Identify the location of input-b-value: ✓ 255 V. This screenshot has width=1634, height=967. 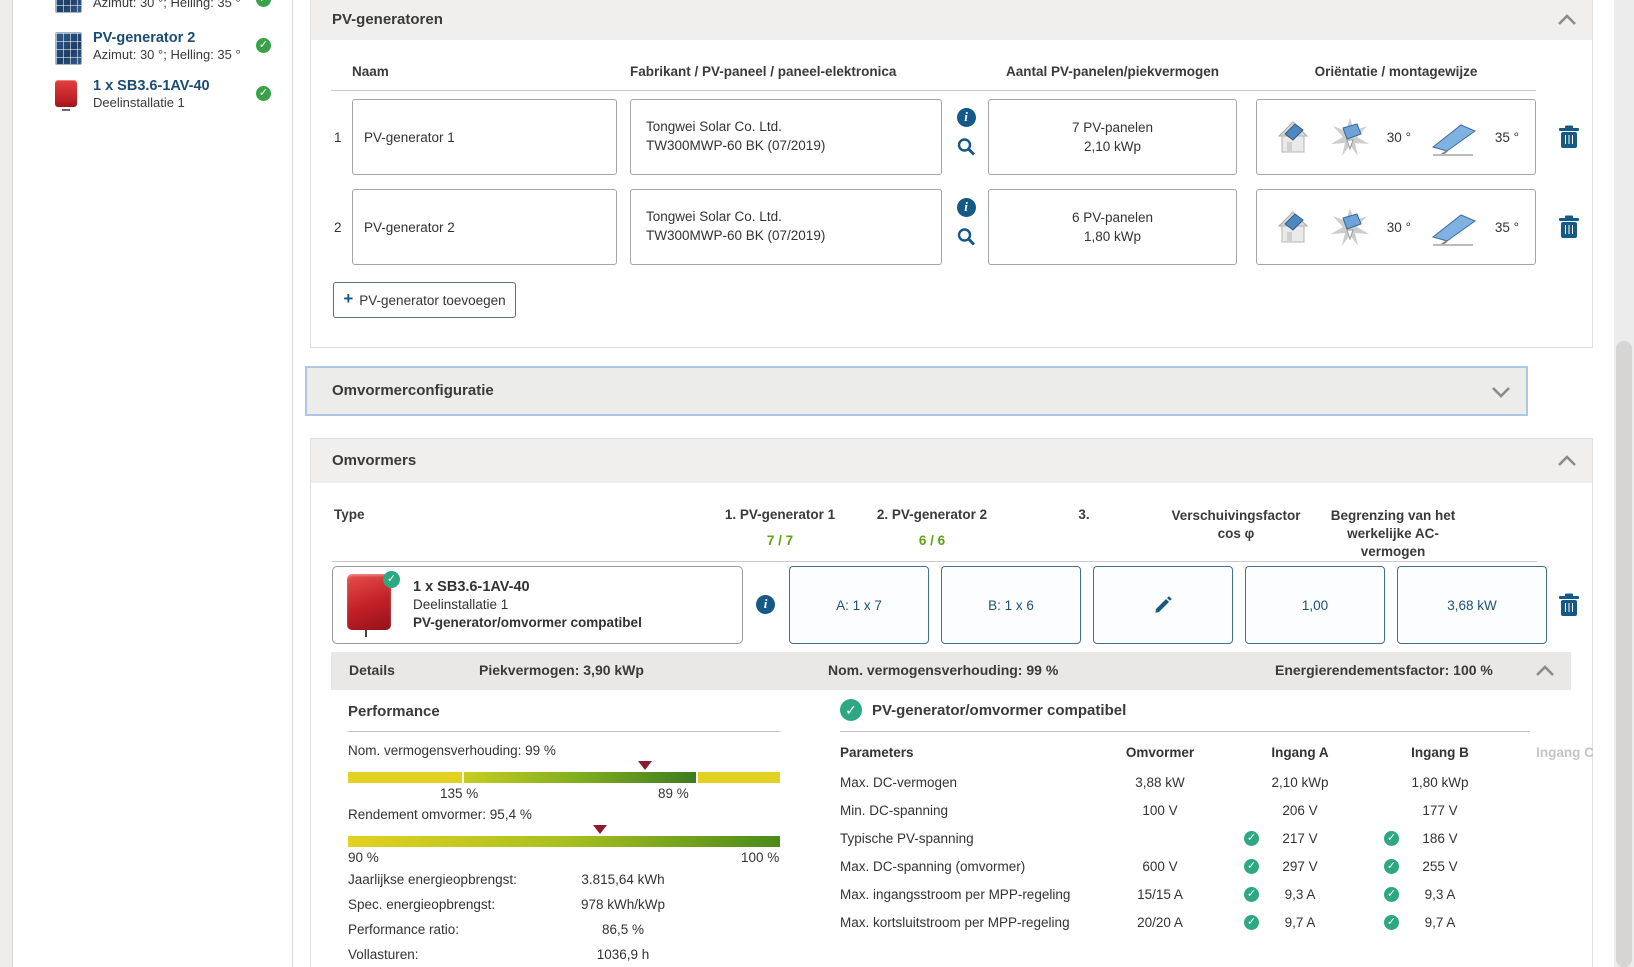
(1440, 866).